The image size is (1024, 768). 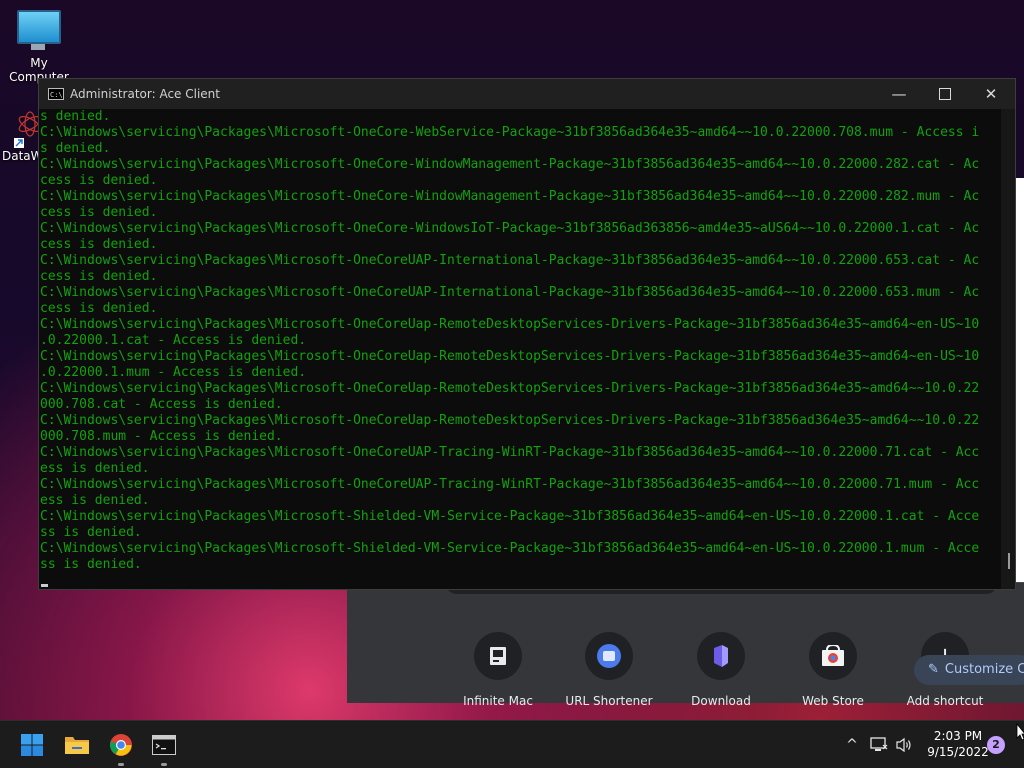 I want to click on shortcut-label: Web Store, so click(x=833, y=700).